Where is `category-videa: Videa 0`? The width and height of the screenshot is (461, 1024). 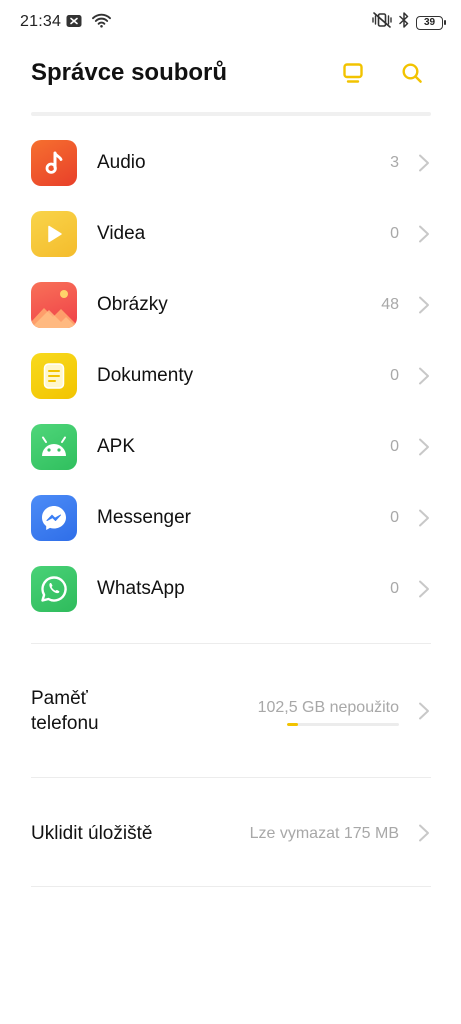 category-videa: Videa 0 is located at coordinates (230, 234).